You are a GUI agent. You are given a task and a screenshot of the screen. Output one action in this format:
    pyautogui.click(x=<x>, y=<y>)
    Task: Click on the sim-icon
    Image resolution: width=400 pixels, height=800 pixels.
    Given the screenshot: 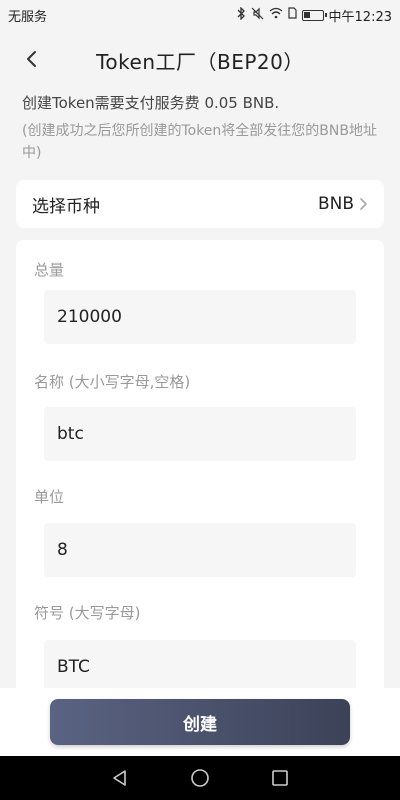 What is the action you would take?
    pyautogui.click(x=292, y=15)
    